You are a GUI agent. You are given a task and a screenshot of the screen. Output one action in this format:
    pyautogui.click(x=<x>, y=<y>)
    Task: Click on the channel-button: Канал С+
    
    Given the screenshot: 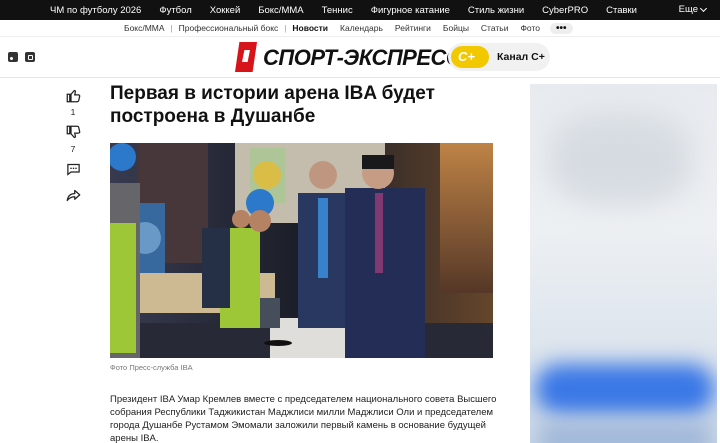 What is the action you would take?
    pyautogui.click(x=499, y=57)
    